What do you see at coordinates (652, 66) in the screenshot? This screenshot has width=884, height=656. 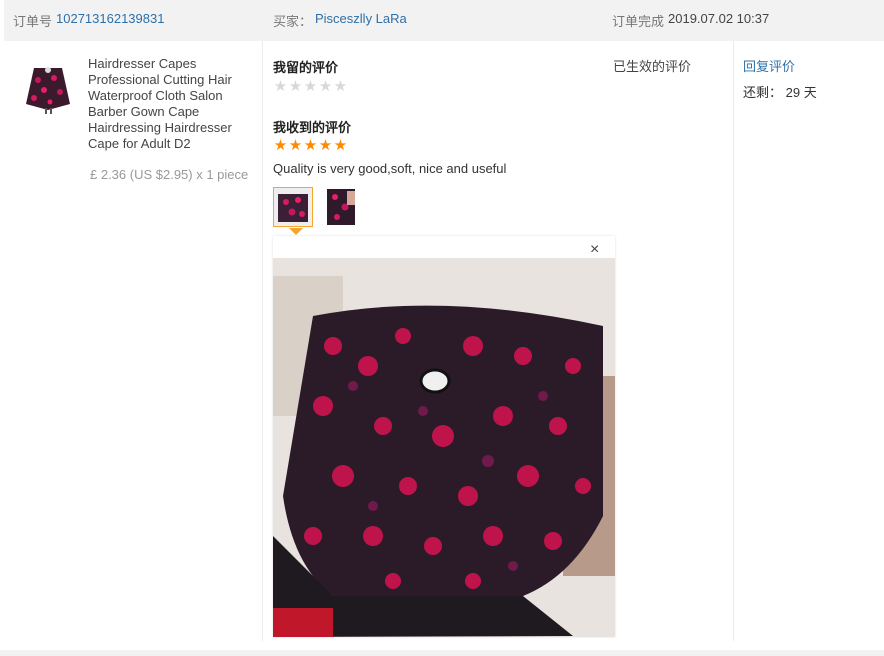 I see `feedback-status: 已生效的评价` at bounding box center [652, 66].